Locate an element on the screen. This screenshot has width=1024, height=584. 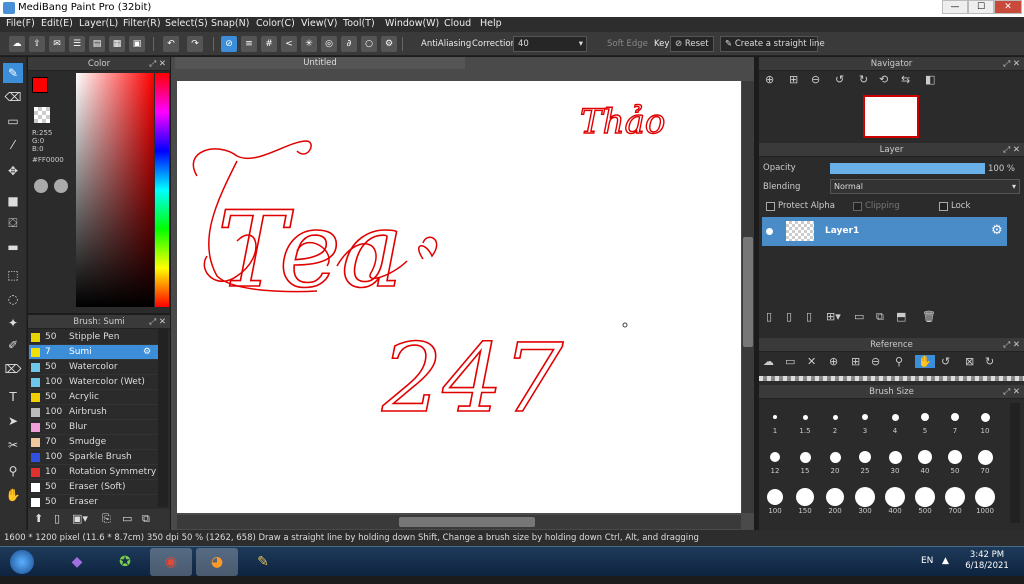
hue-slider is located at coordinates (162, 190).